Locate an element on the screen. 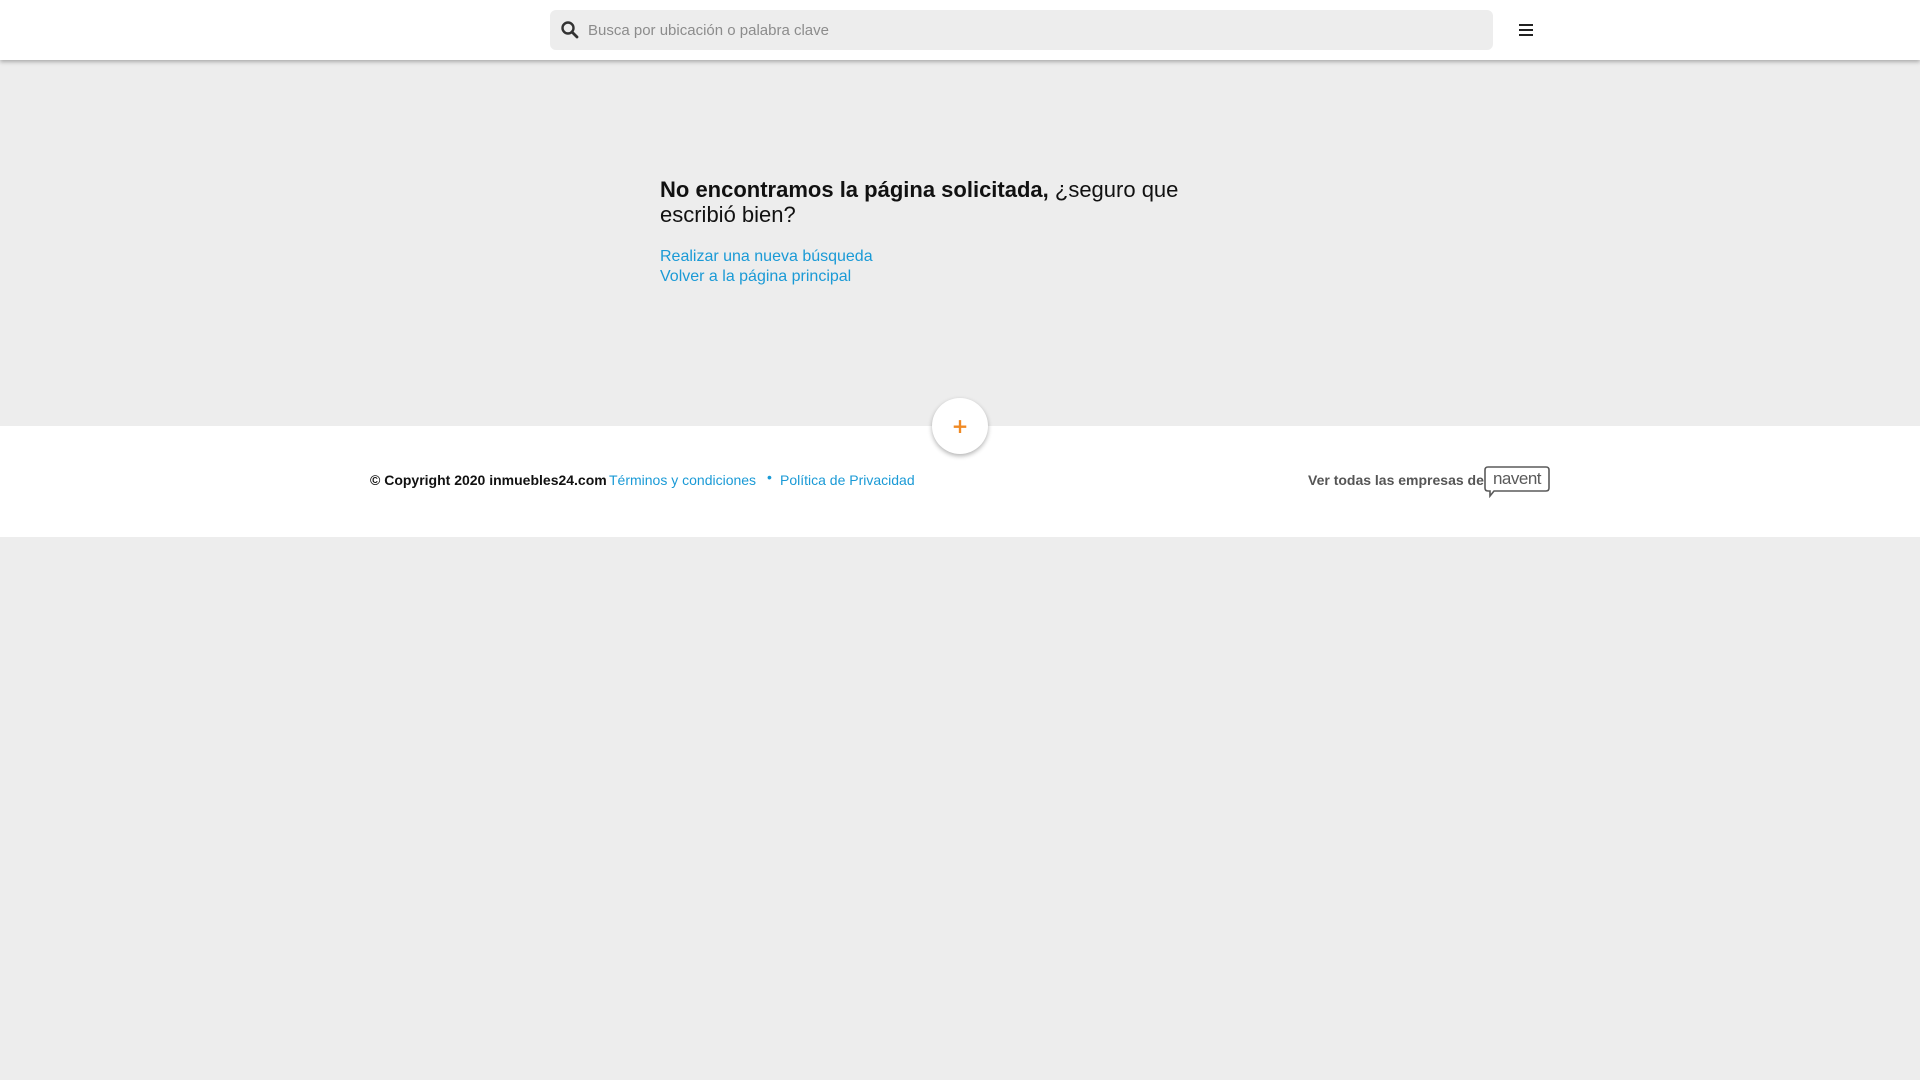 The width and height of the screenshot is (1920, 1080). search-bar is located at coordinates (1021, 30).